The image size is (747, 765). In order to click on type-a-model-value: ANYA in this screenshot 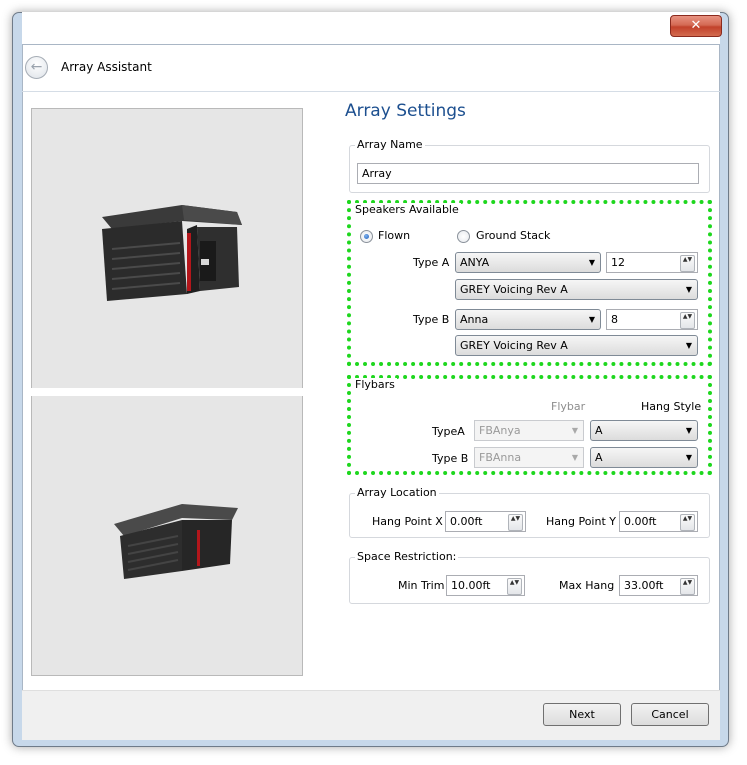, I will do `click(475, 262)`.